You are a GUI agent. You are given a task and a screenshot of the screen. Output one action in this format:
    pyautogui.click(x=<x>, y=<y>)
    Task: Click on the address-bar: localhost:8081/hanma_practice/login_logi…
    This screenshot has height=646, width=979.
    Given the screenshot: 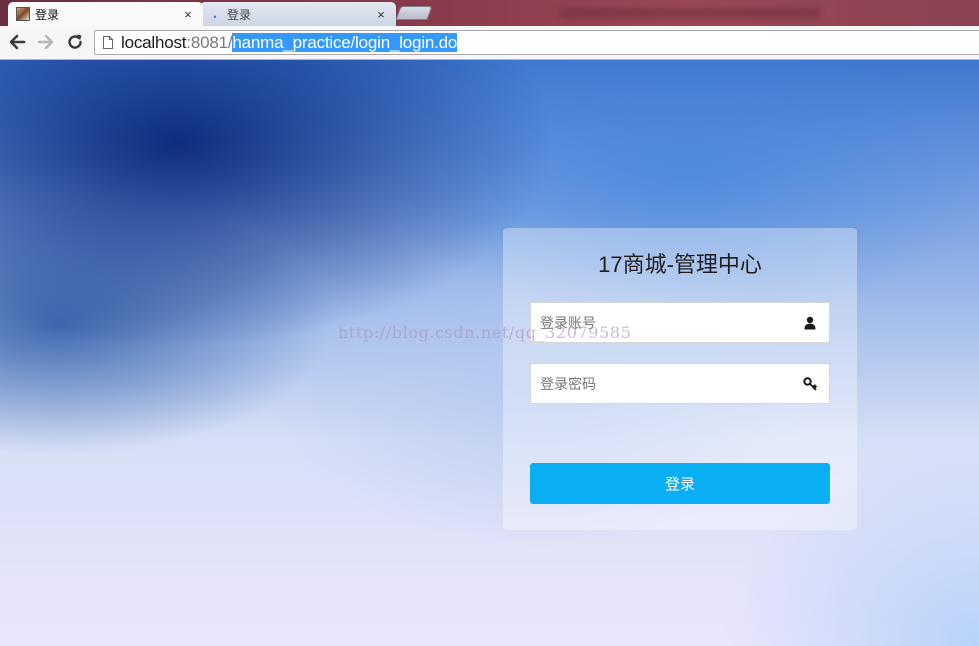 What is the action you would take?
    pyautogui.click(x=536, y=42)
    